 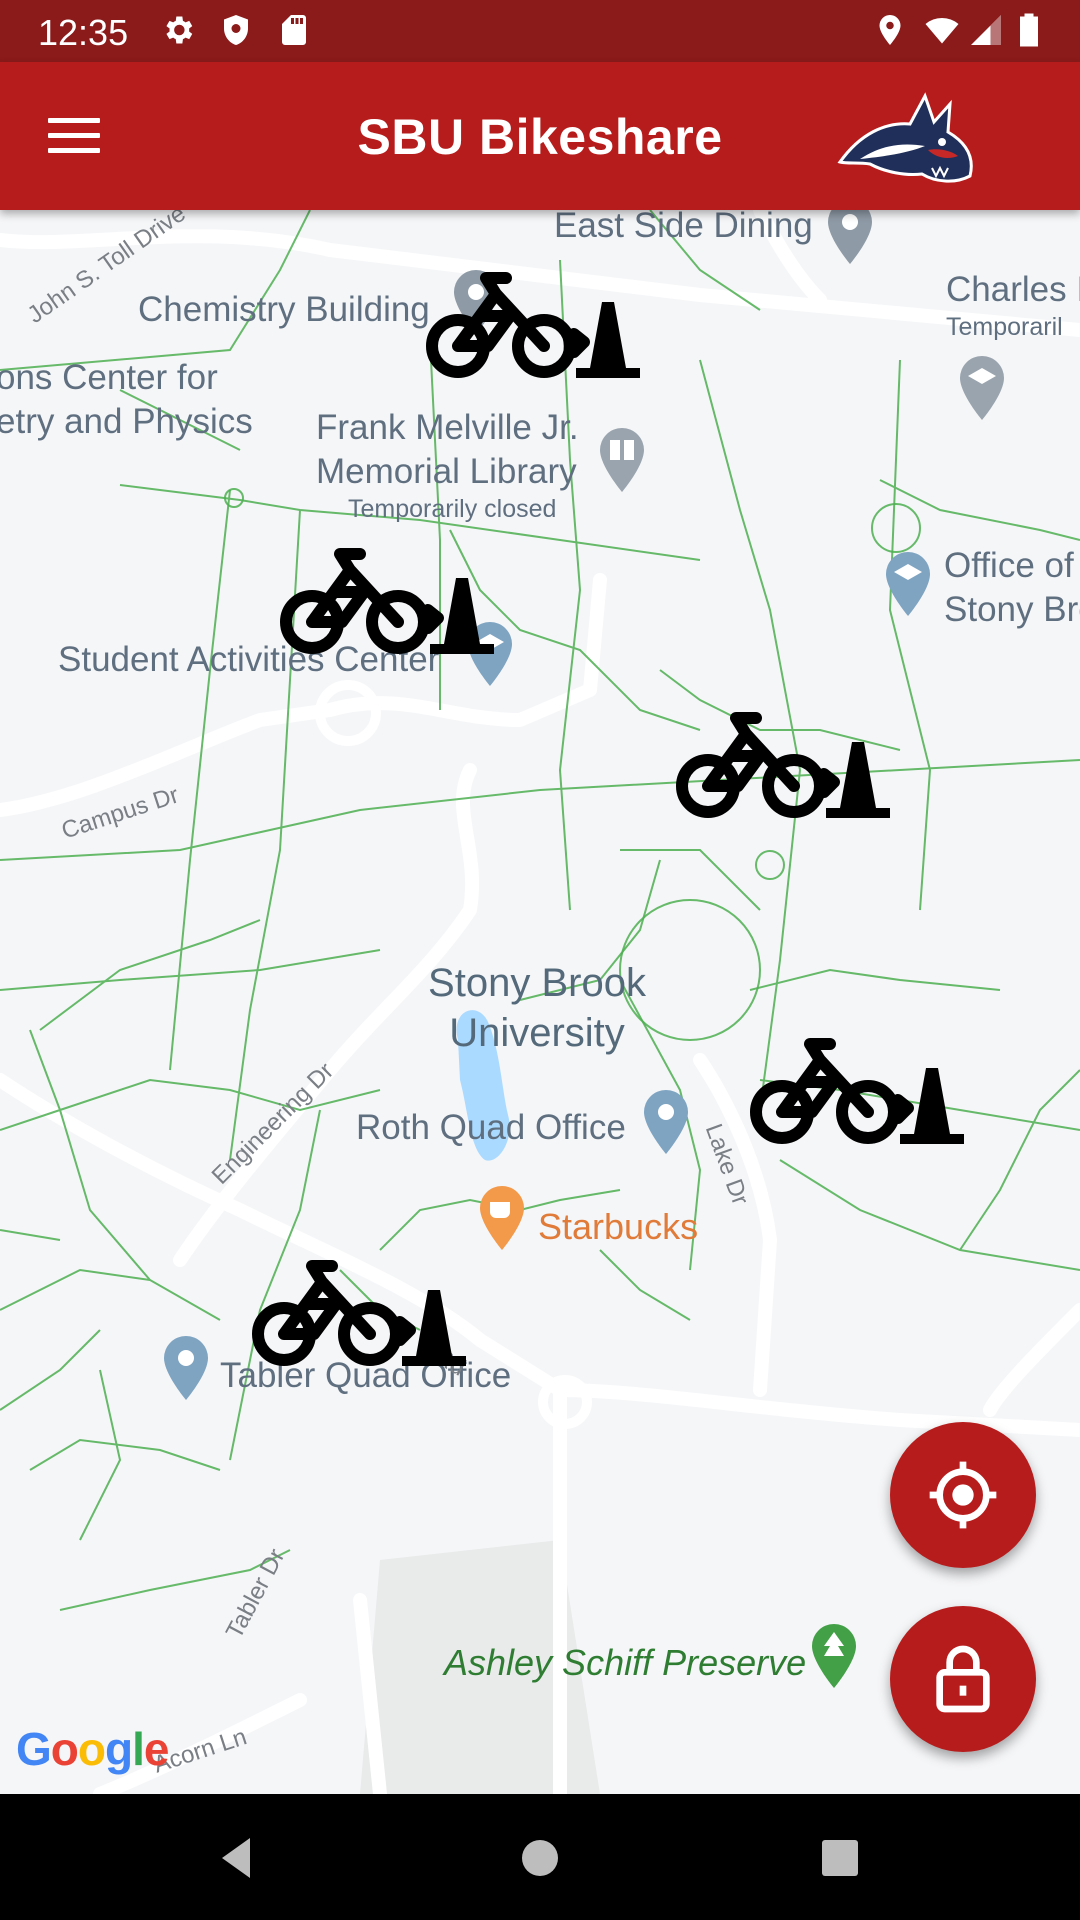 I want to click on status-time: 12:35, so click(x=83, y=32).